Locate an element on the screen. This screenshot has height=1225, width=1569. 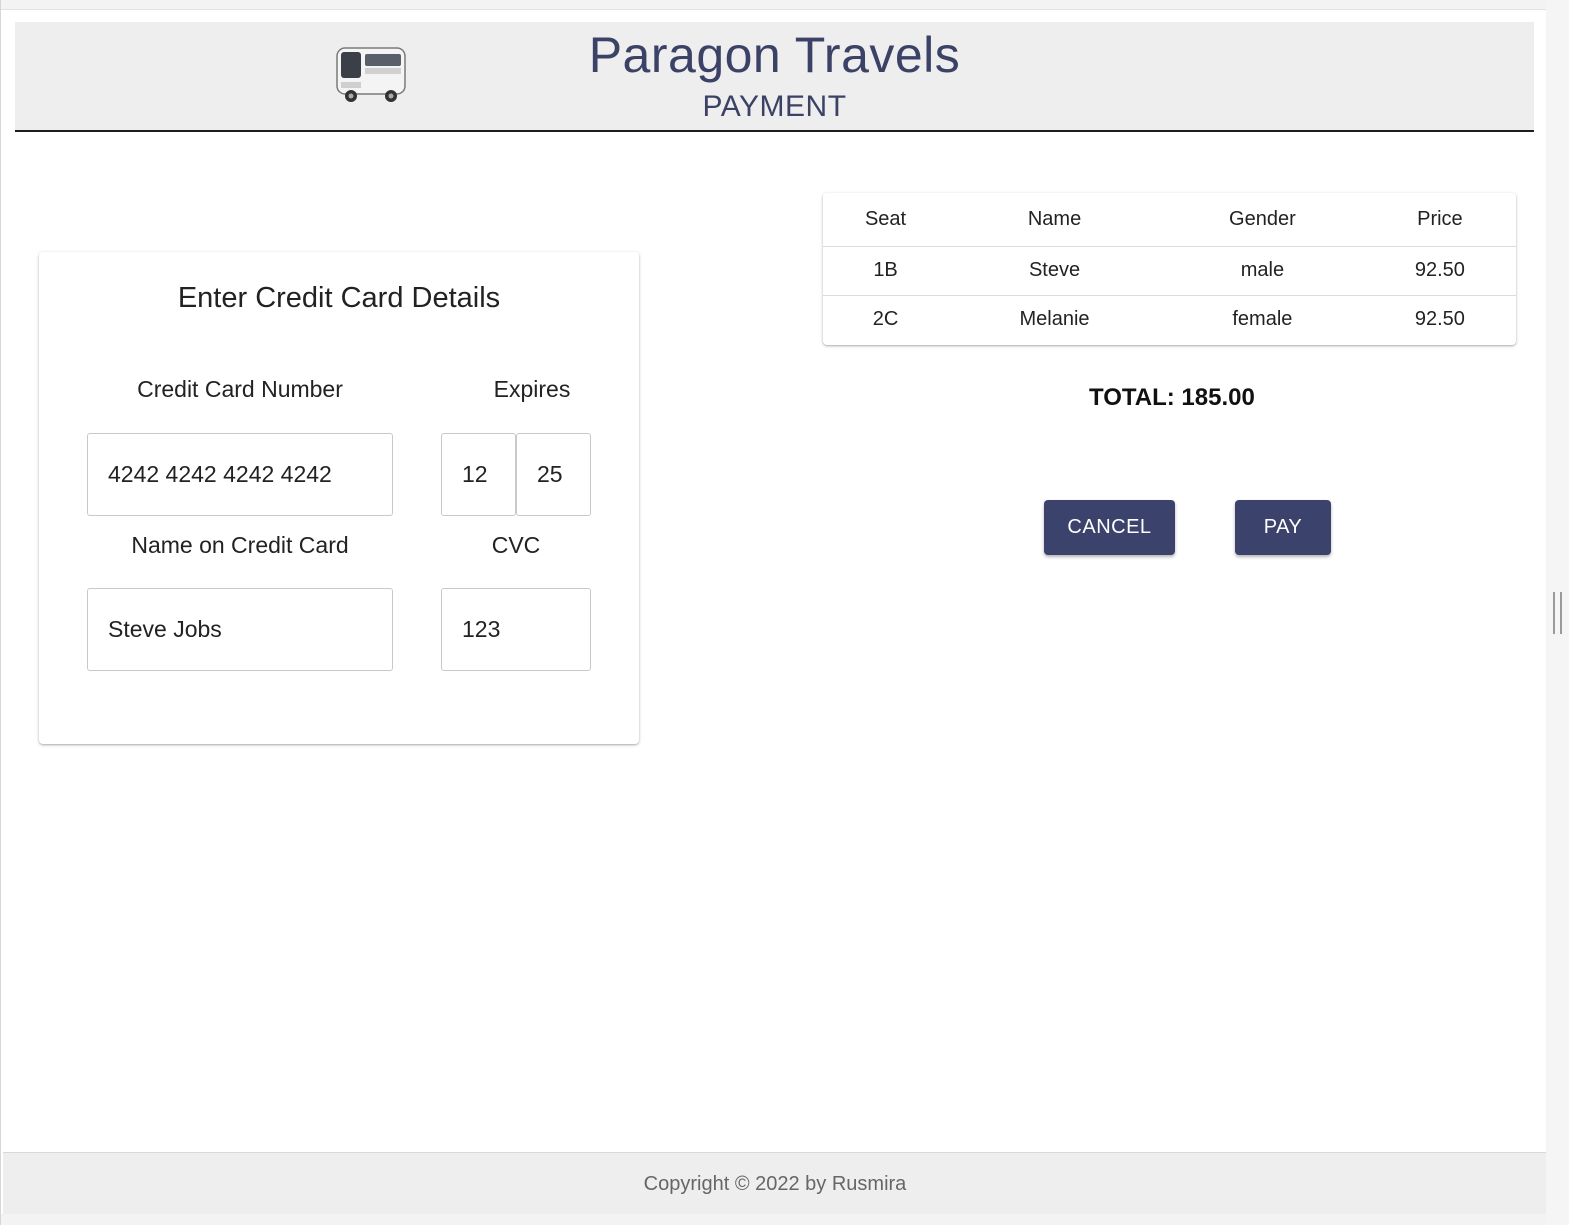
card-number-input: 4242 4242 4242 4242 is located at coordinates (240, 474).